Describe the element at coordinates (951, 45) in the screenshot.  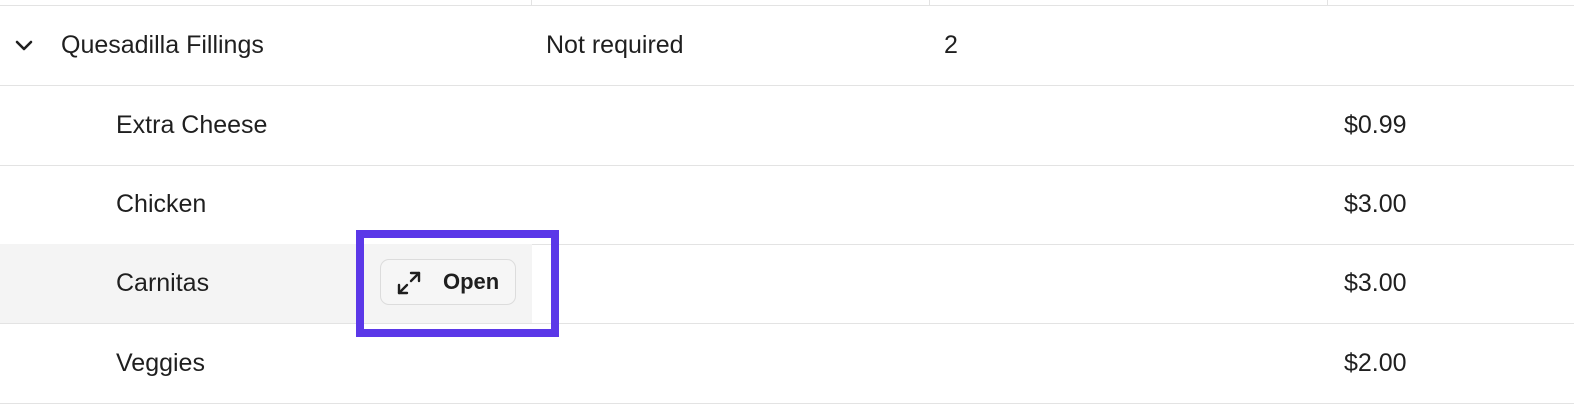
I see `group-count: 2` at that location.